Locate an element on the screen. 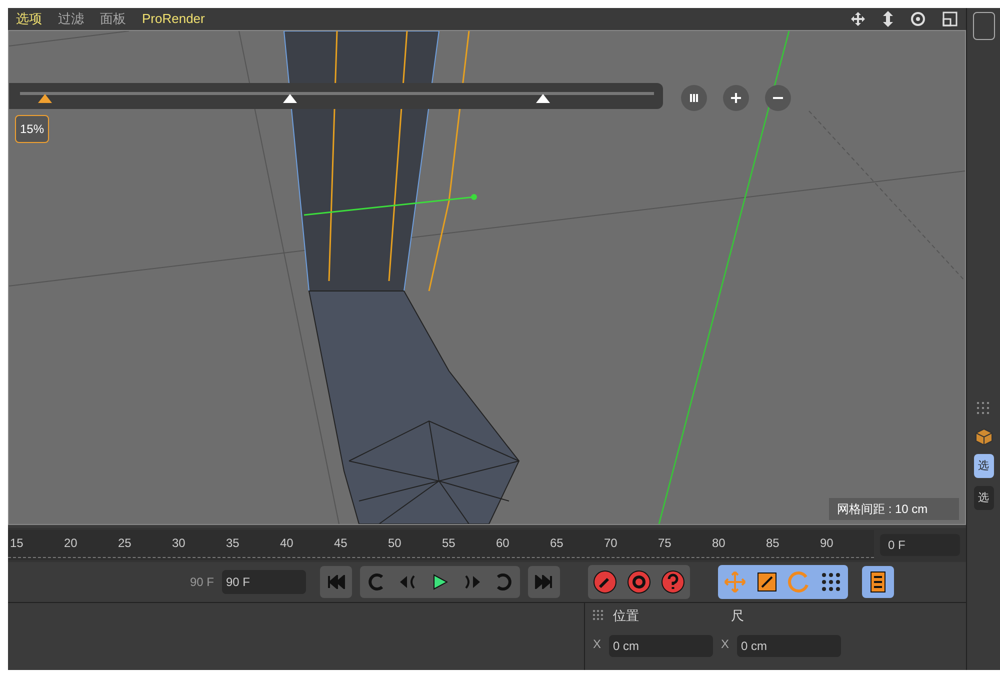  last-frame-button is located at coordinates (544, 582).